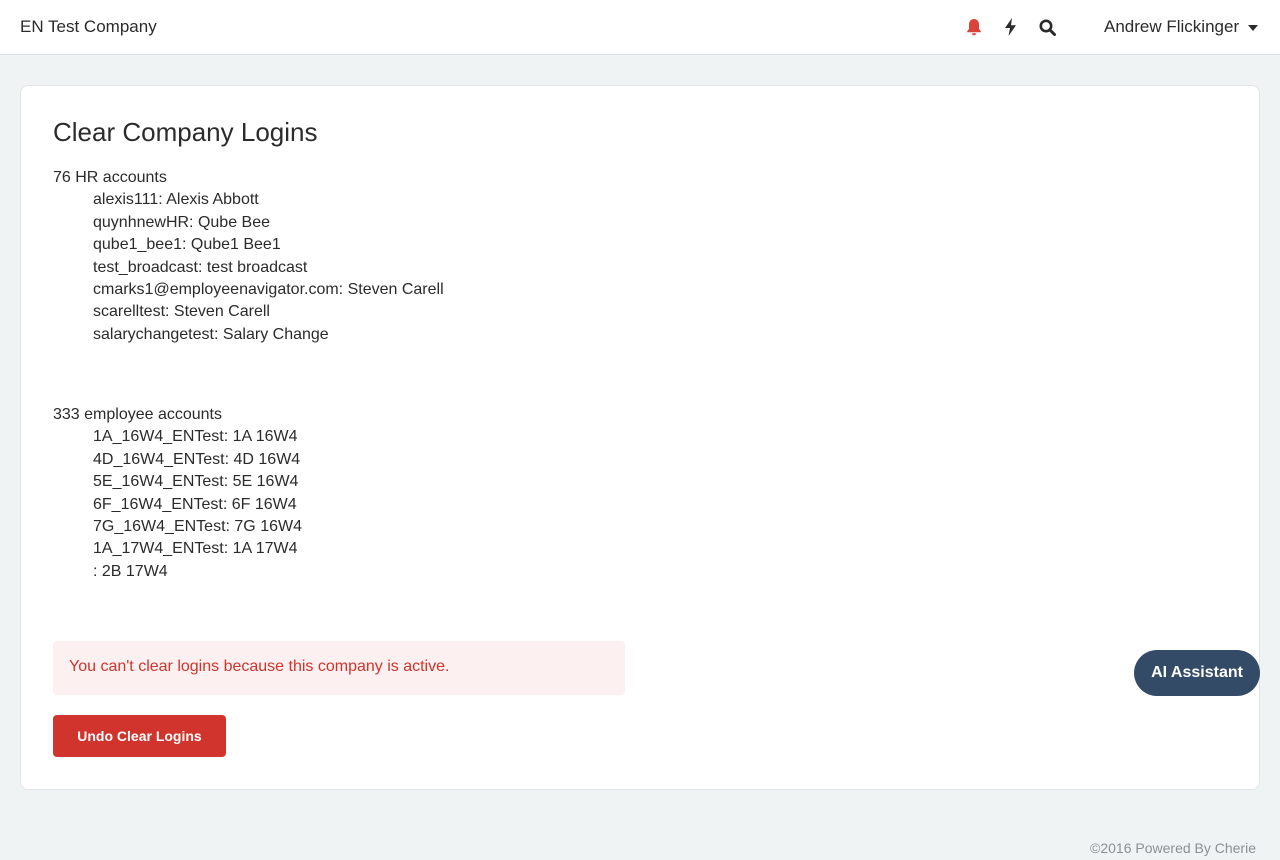 The width and height of the screenshot is (1280, 860). What do you see at coordinates (200, 267) in the screenshot?
I see `hr-account-item: test_broadcast: test broadcast` at bounding box center [200, 267].